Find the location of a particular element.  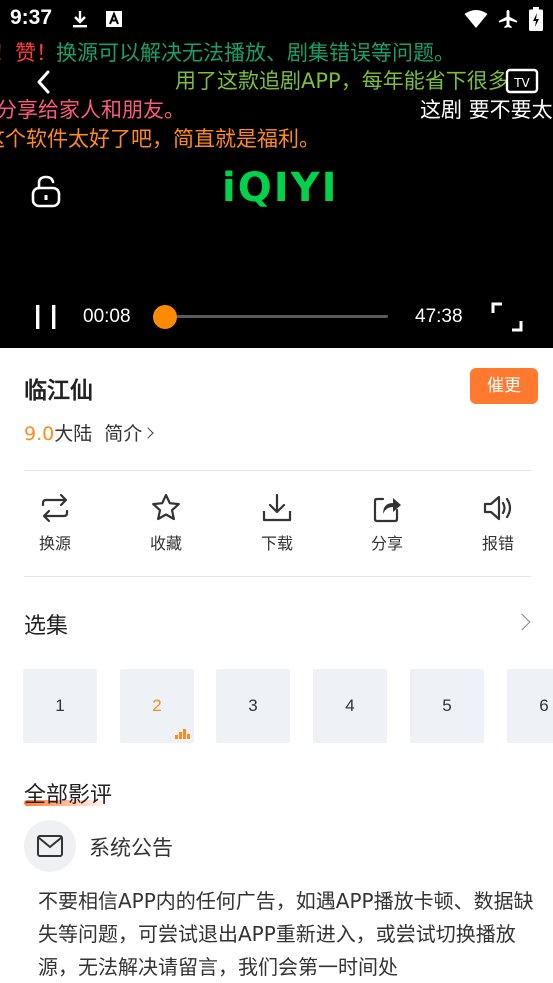

back-icon is located at coordinates (44, 82).